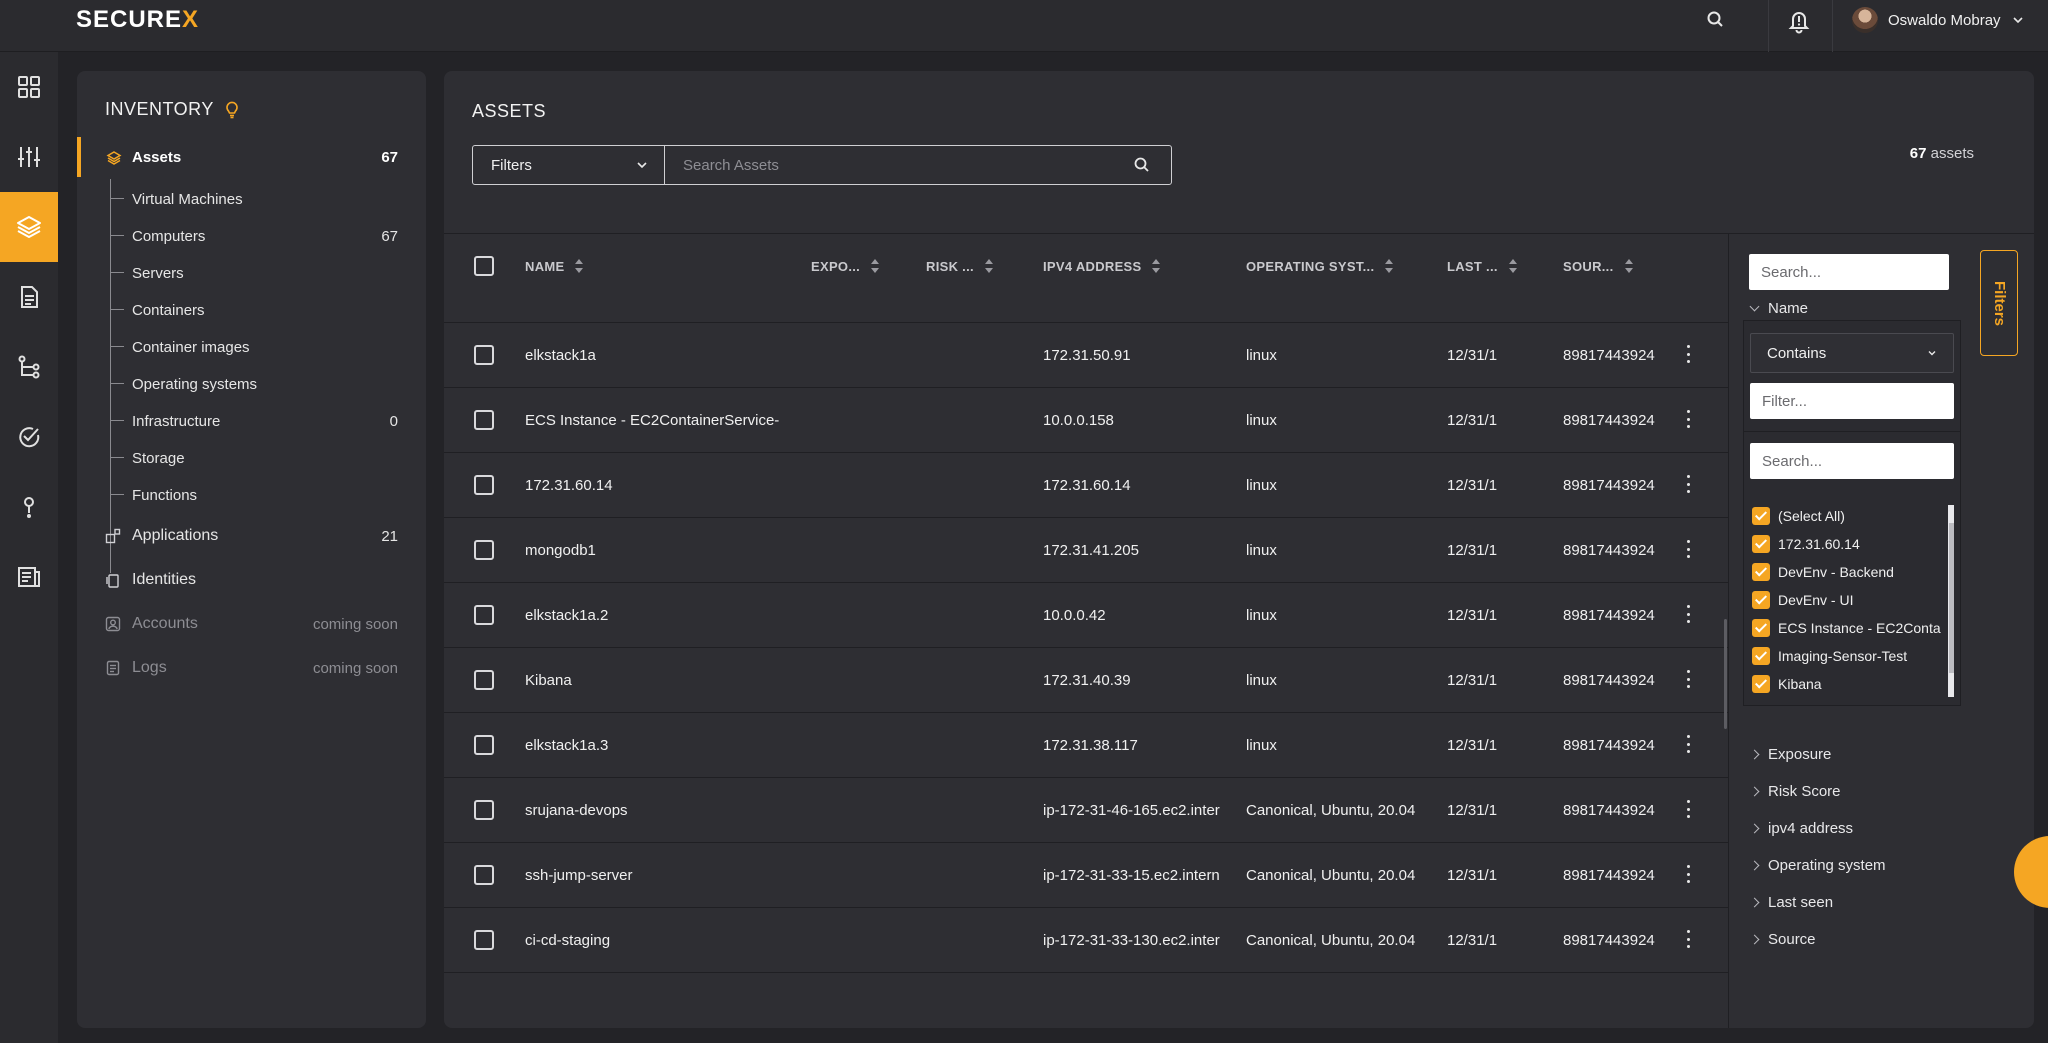 The image size is (2048, 1043). I want to click on search-assets-input: Search Assets, so click(918, 165).